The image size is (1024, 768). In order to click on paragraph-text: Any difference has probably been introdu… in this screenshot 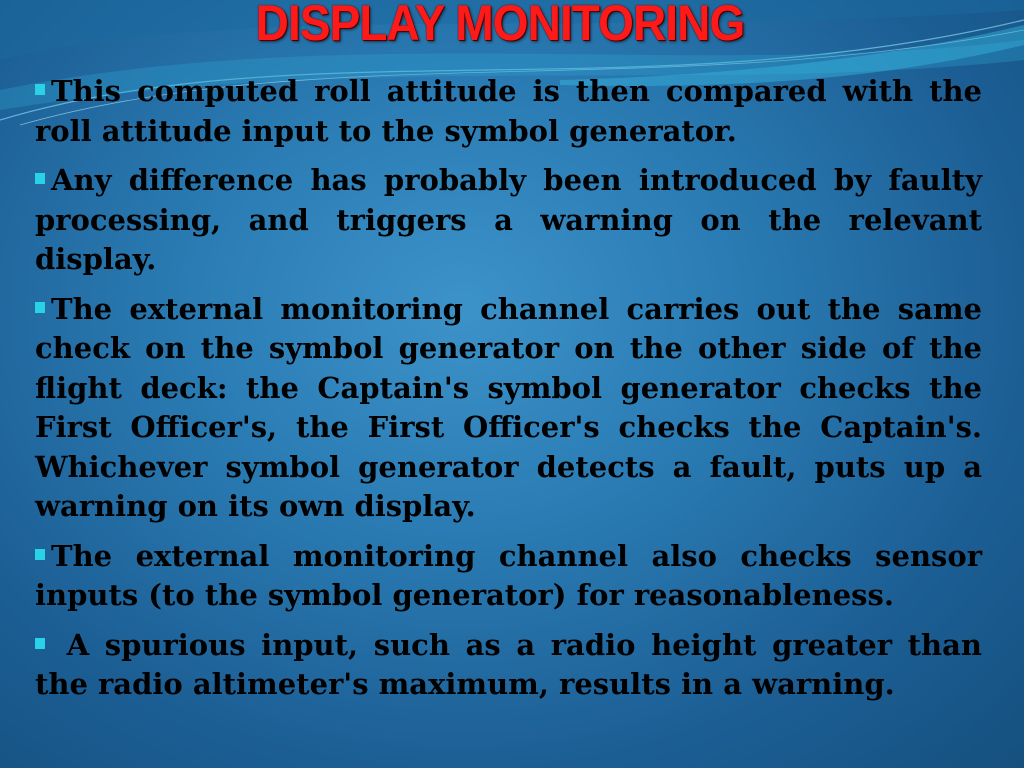, I will do `click(508, 219)`.